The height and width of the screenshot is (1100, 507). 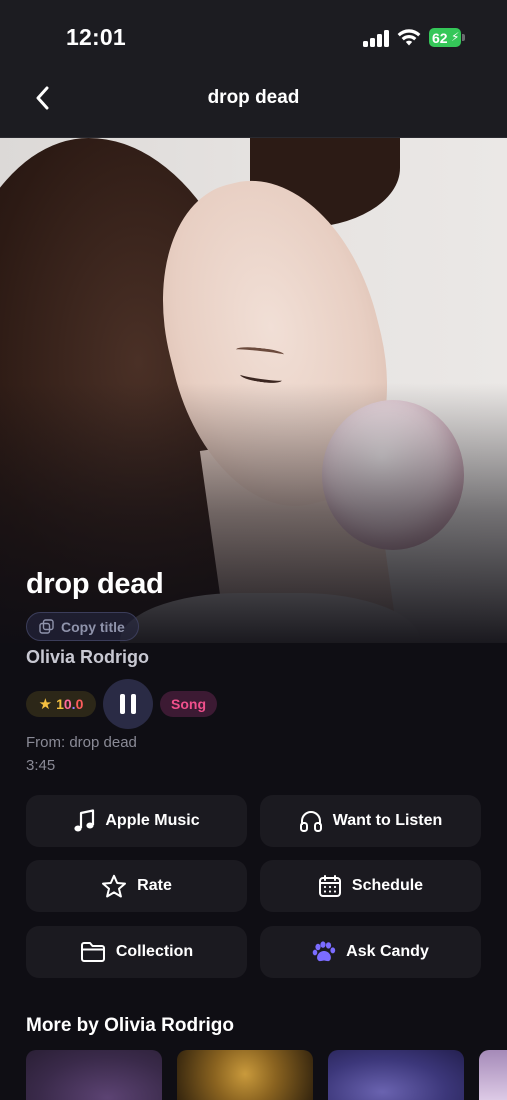 I want to click on collection-button: Collection, so click(x=136, y=952).